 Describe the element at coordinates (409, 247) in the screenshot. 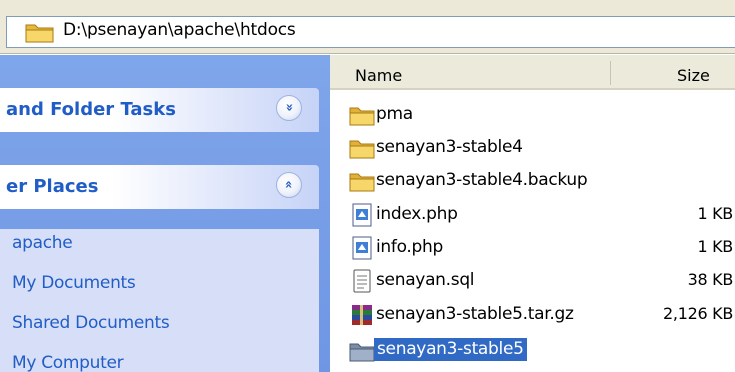

I see `file-name: info.php` at that location.